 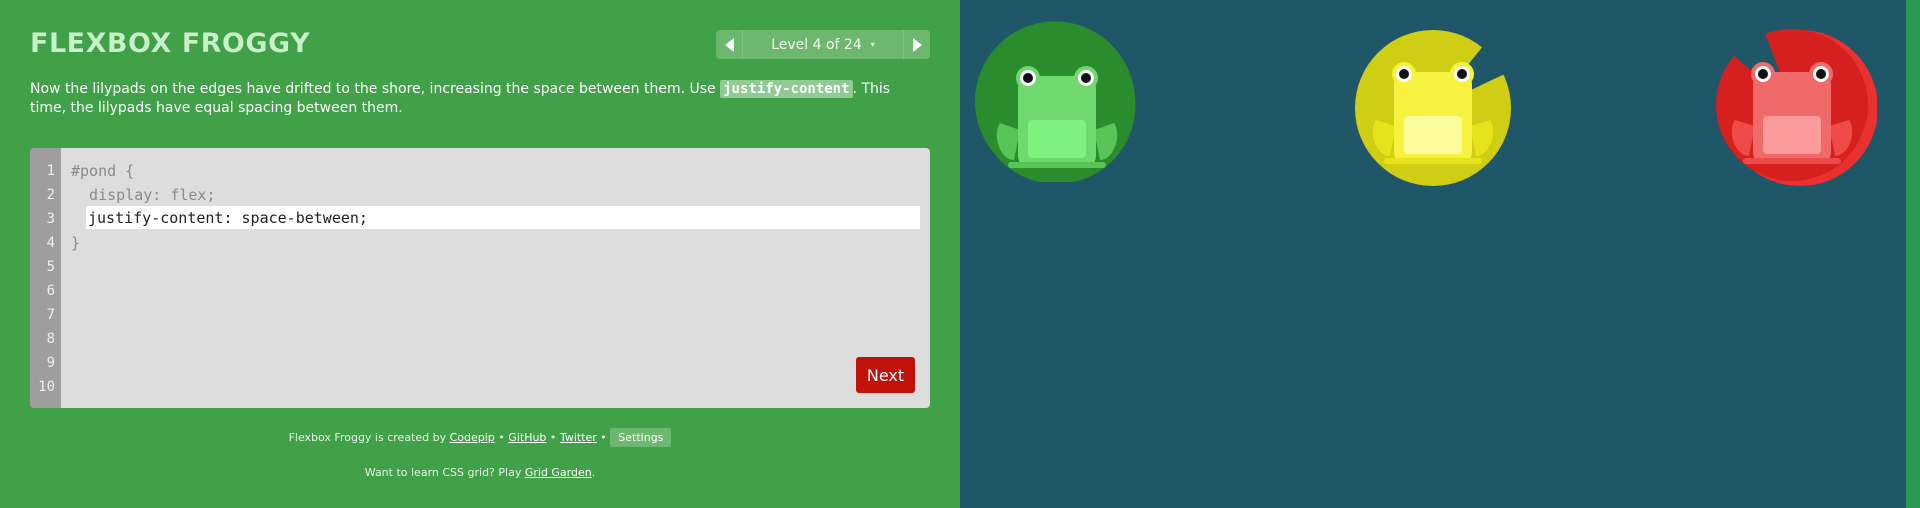 What do you see at coordinates (103, 171) in the screenshot?
I see `code-line-selector: #pond {` at bounding box center [103, 171].